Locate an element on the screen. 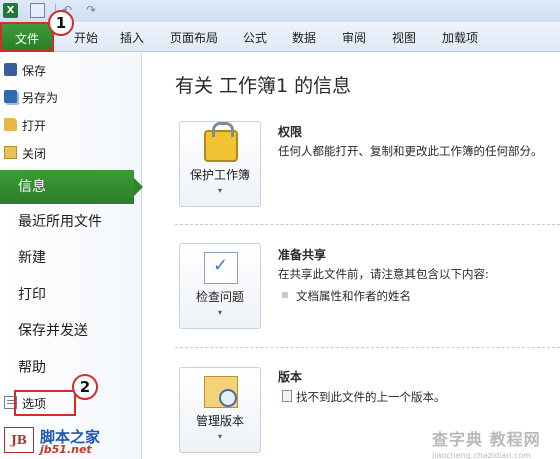 The height and width of the screenshot is (459, 560). folder-close-icon is located at coordinates (10, 152).